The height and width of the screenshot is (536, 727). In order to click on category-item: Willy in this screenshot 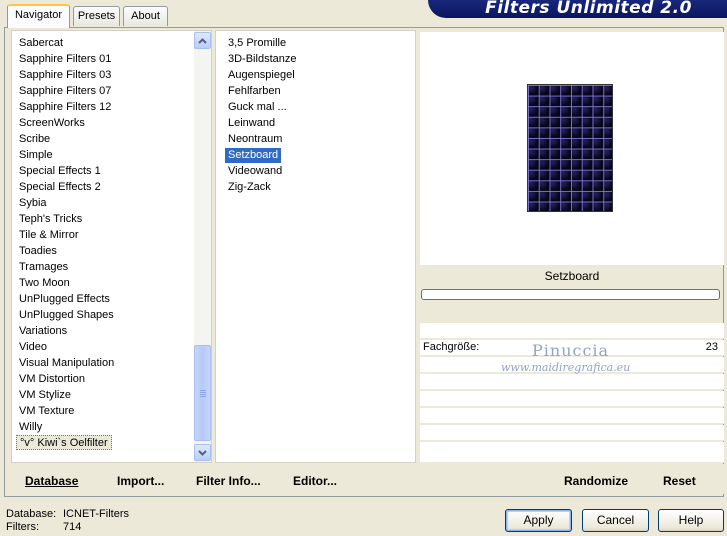, I will do `click(30, 427)`.